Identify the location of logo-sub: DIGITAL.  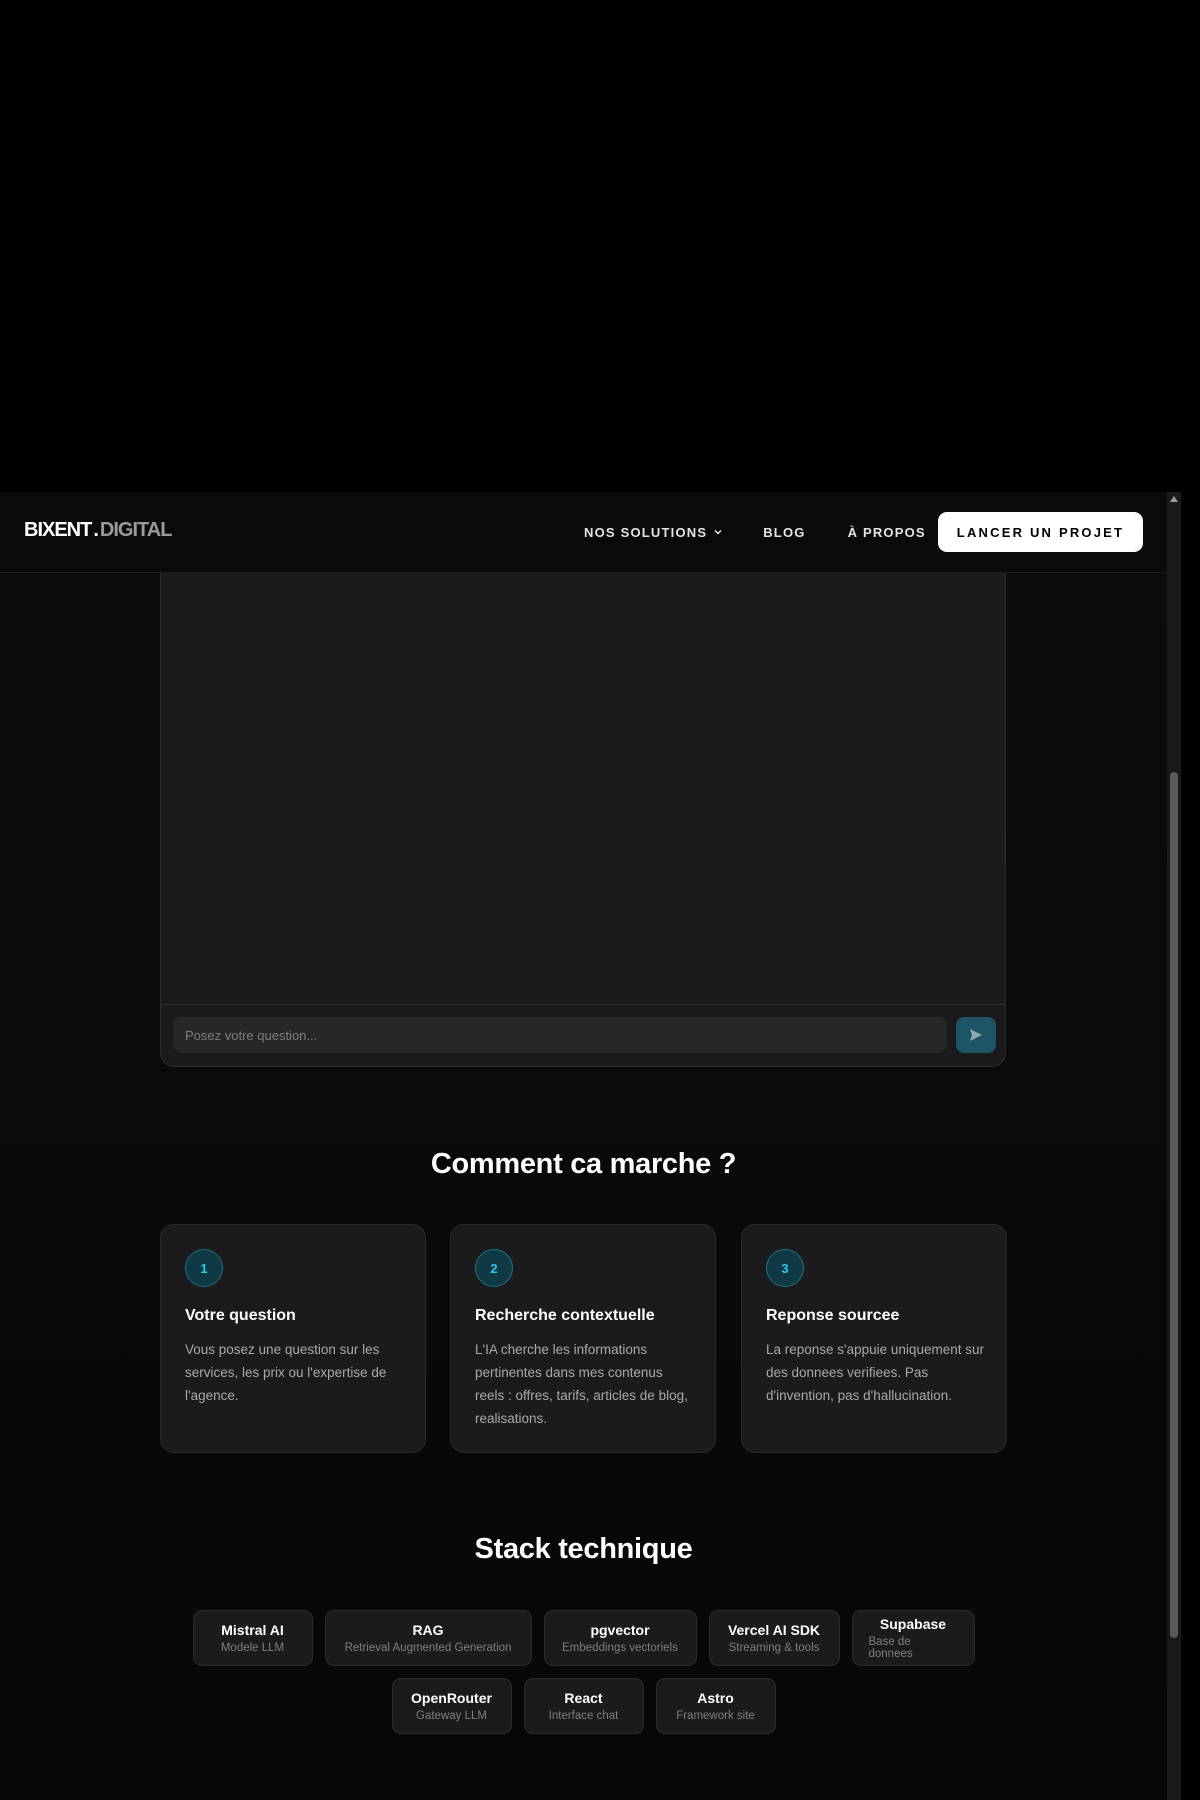
(136, 530).